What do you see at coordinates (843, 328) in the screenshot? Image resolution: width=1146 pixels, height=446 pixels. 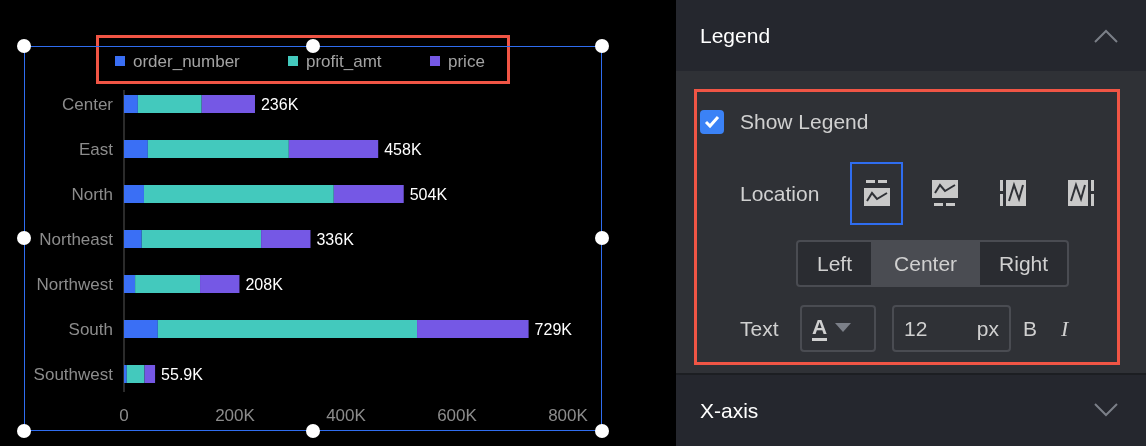 I see `caret-icon` at bounding box center [843, 328].